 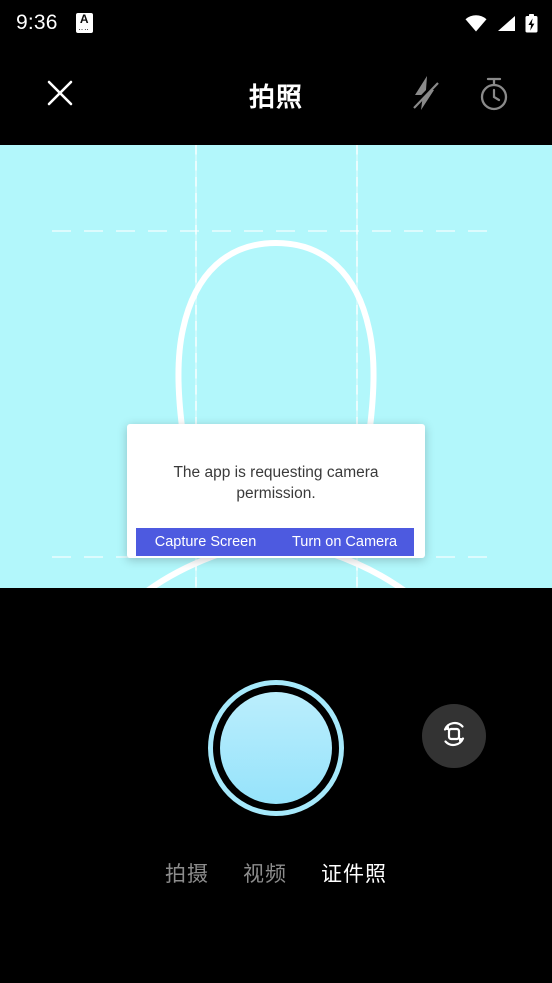 I want to click on status-bar-clock: 9:36, so click(x=37, y=22).